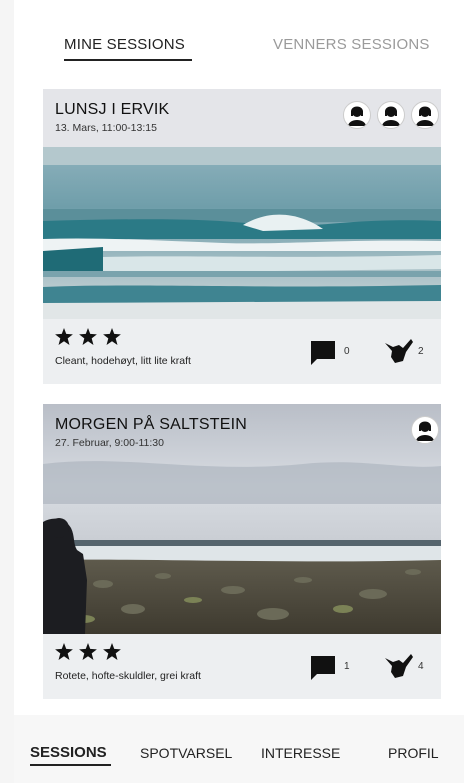  I want to click on session-card-footer: Cleant, hodehøyt, litt lite kraft 0 2, so click(242, 351).